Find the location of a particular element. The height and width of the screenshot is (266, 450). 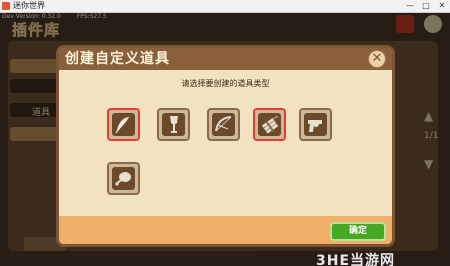

watermark: 3HE当游网 is located at coordinates (356, 259).